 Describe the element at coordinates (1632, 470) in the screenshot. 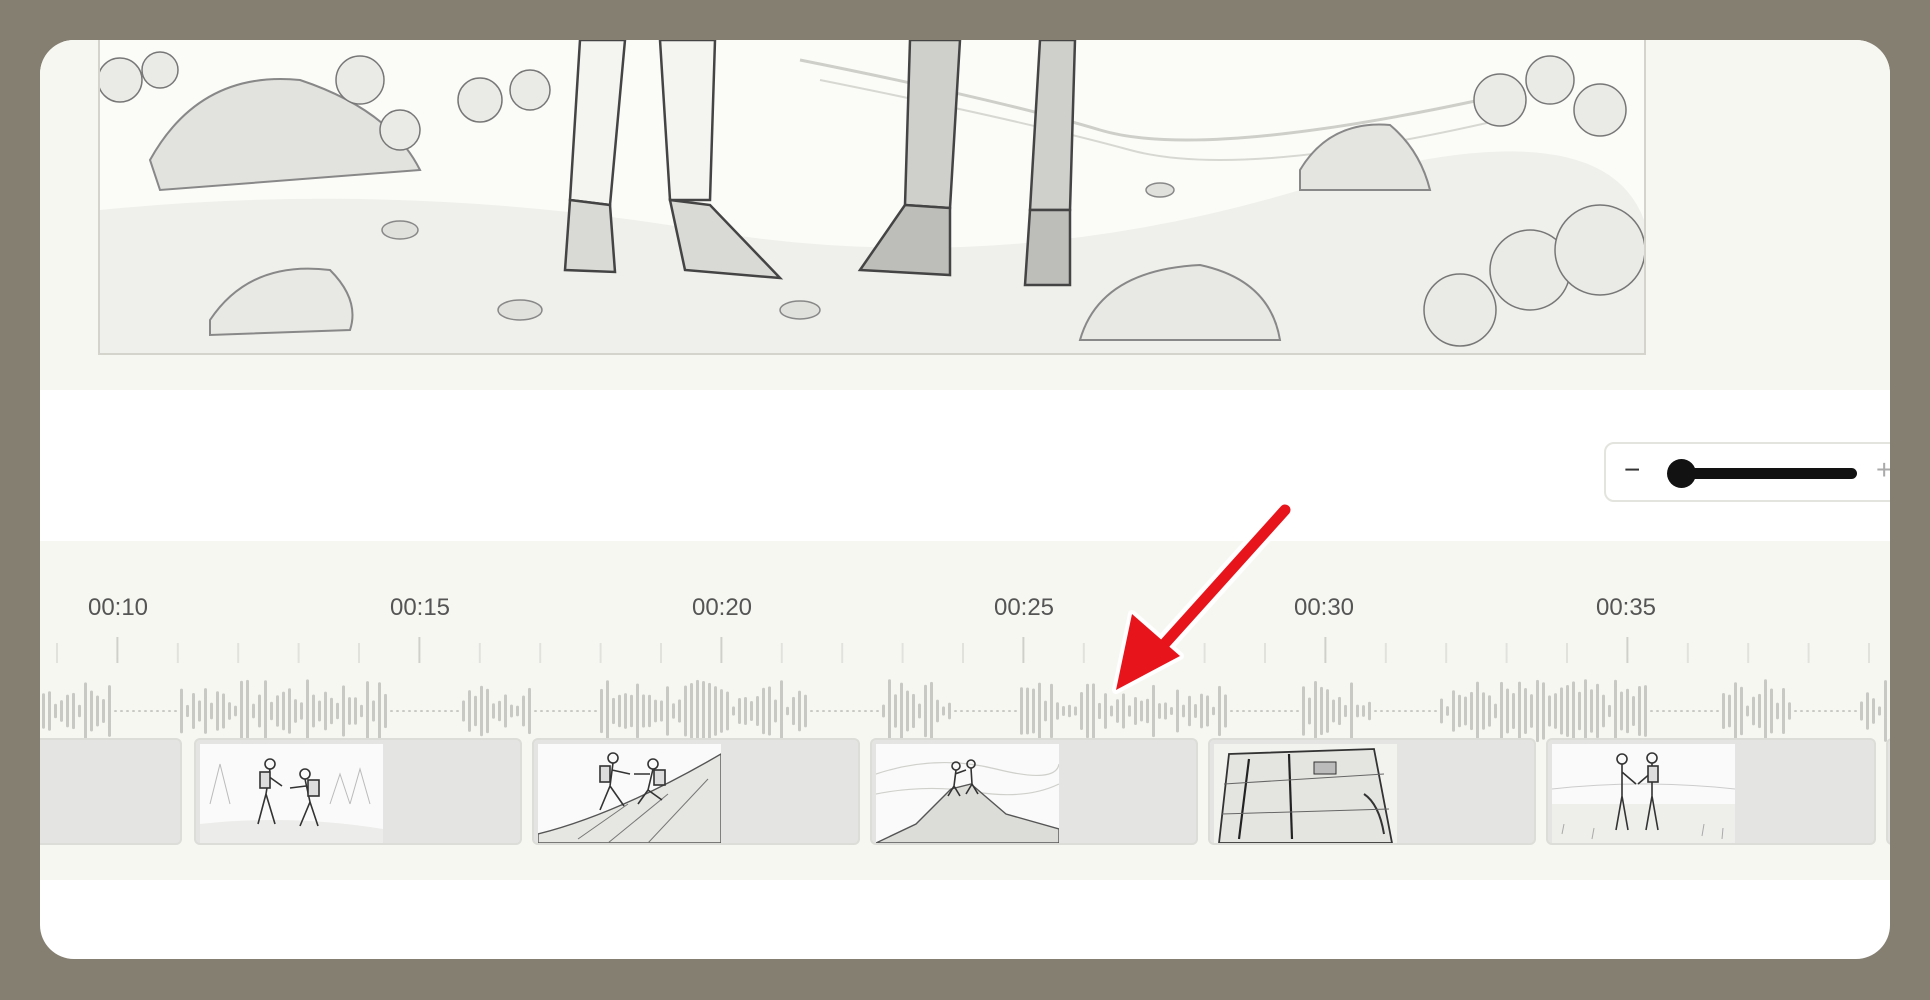

I see `zoom-out-button: −` at that location.